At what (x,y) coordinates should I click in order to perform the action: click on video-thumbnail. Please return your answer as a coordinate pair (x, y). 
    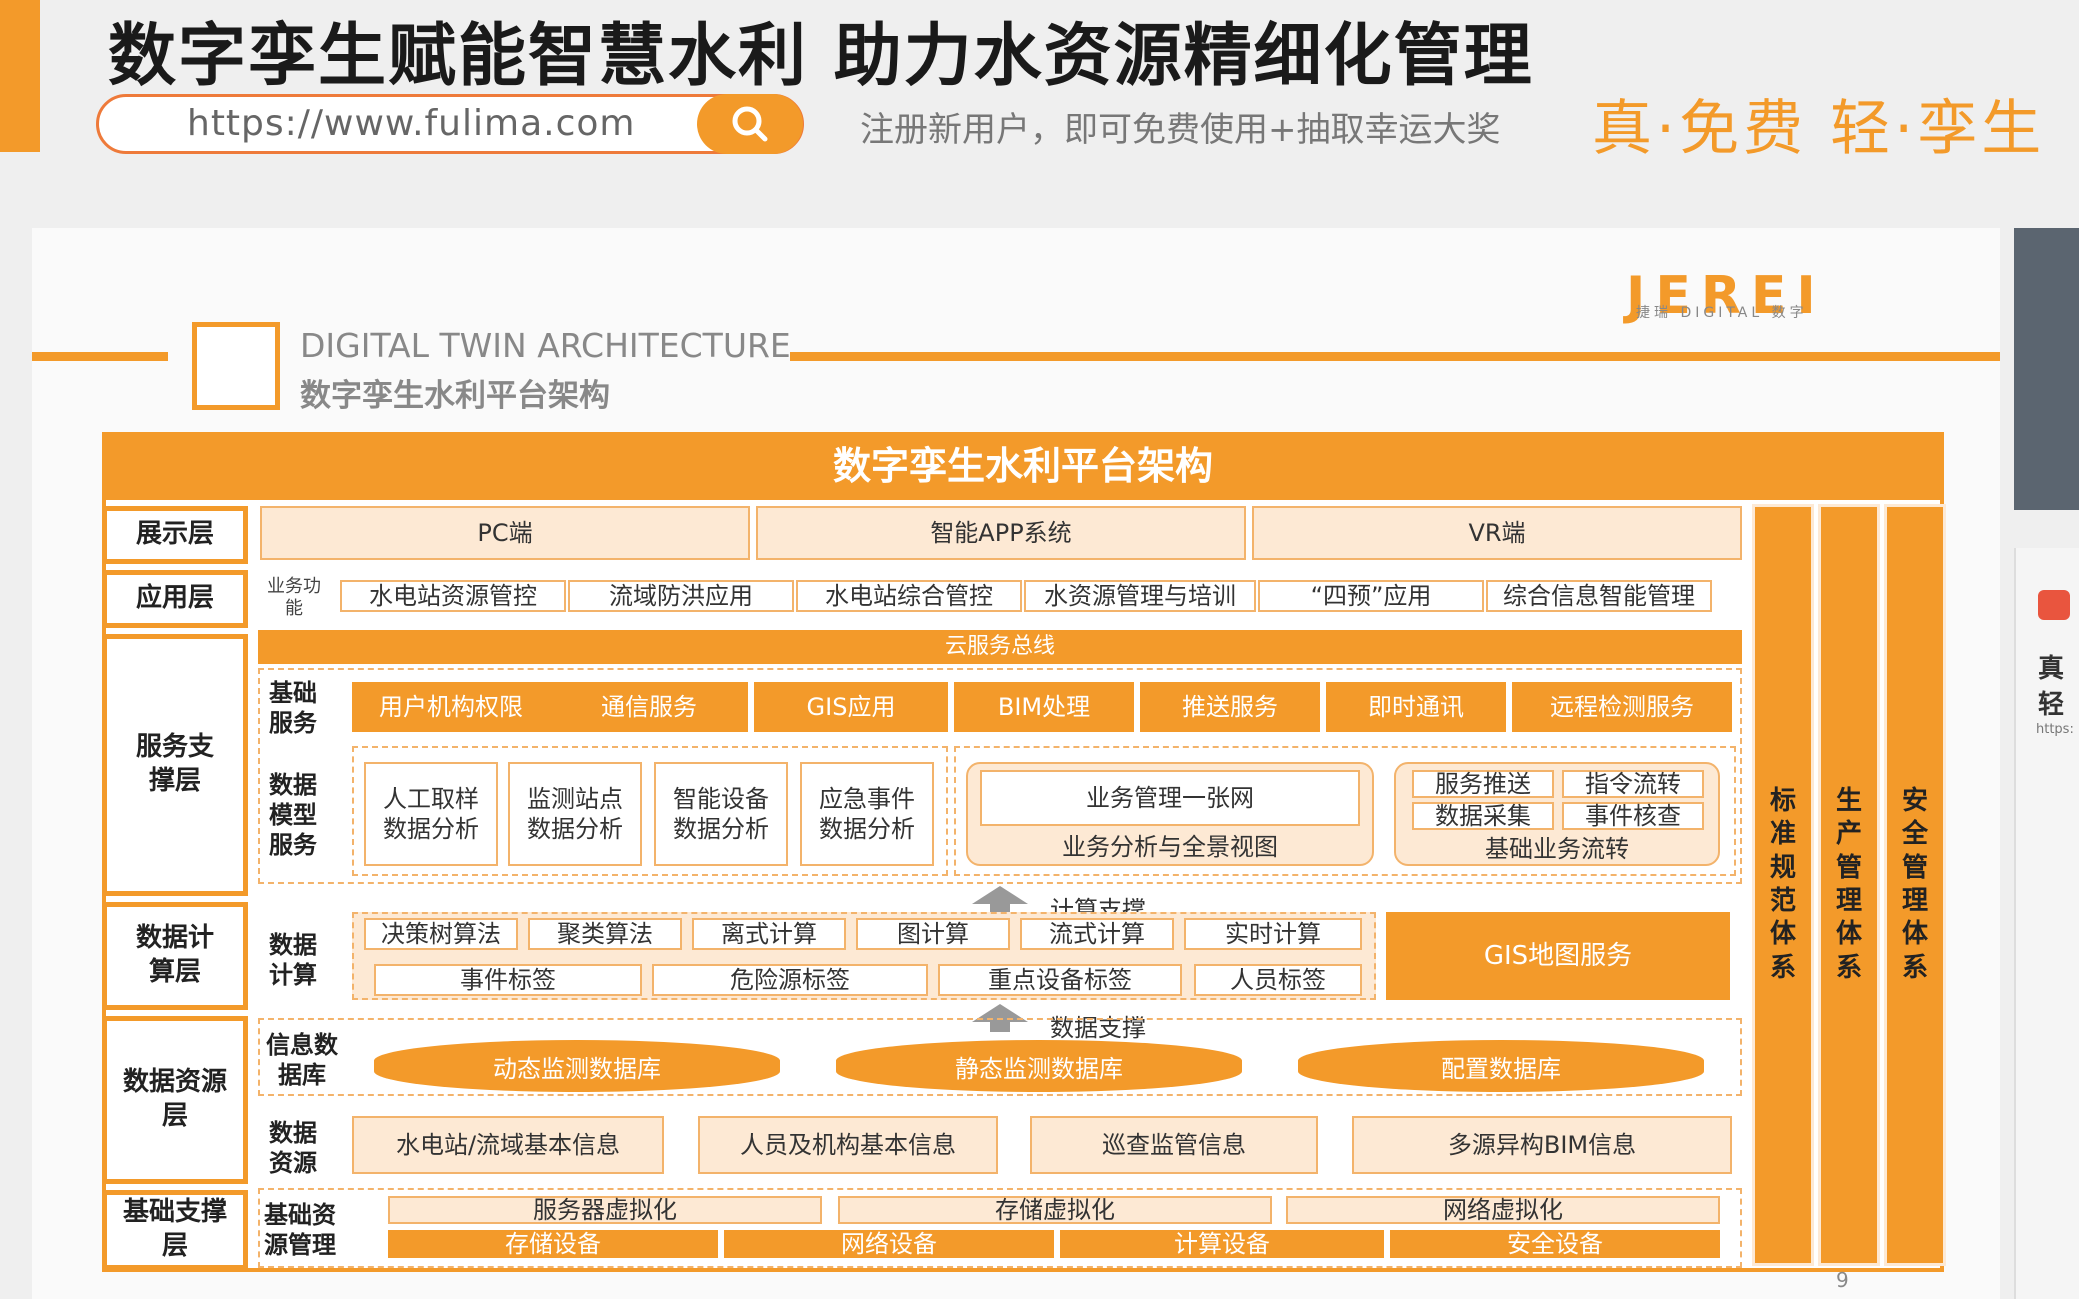
    Looking at the image, I should click on (2046, 369).